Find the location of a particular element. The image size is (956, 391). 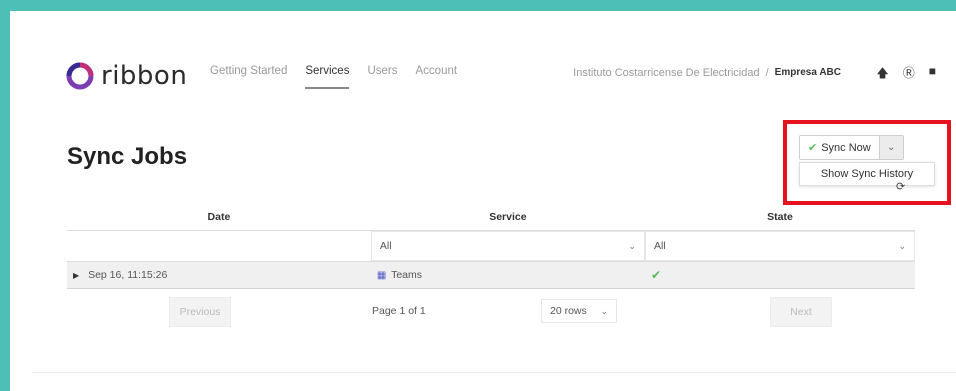

page-info: Page 1 of 1 is located at coordinates (399, 311).